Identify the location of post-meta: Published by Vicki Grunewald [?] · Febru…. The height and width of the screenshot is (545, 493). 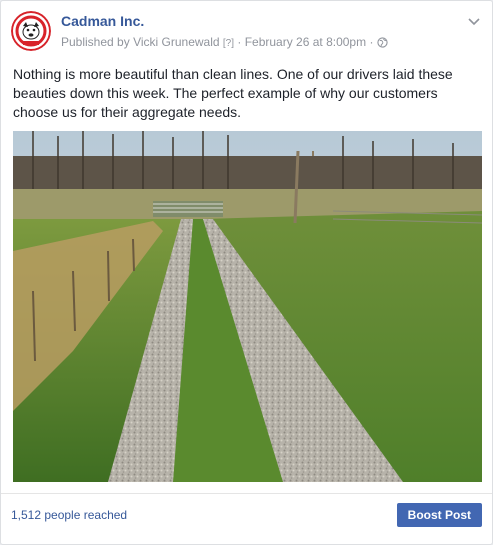
(224, 43).